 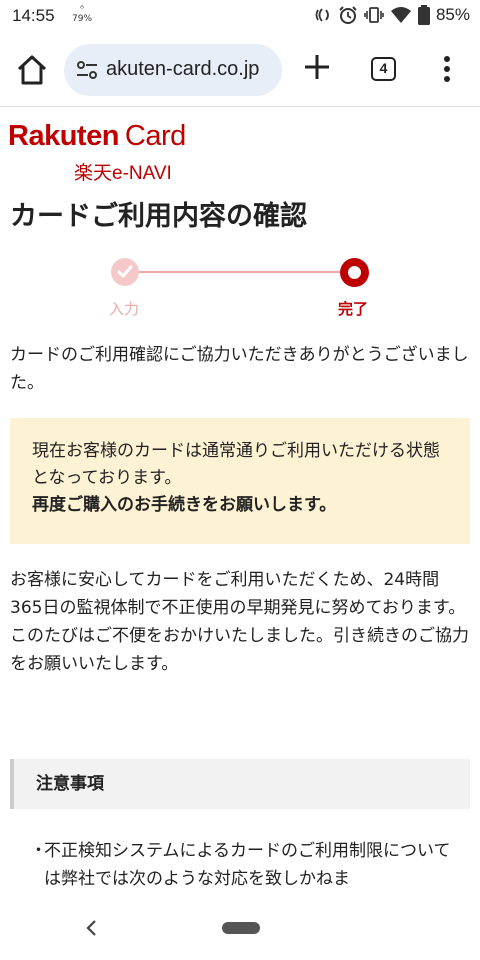 What do you see at coordinates (92, 928) in the screenshot?
I see `back-icon` at bounding box center [92, 928].